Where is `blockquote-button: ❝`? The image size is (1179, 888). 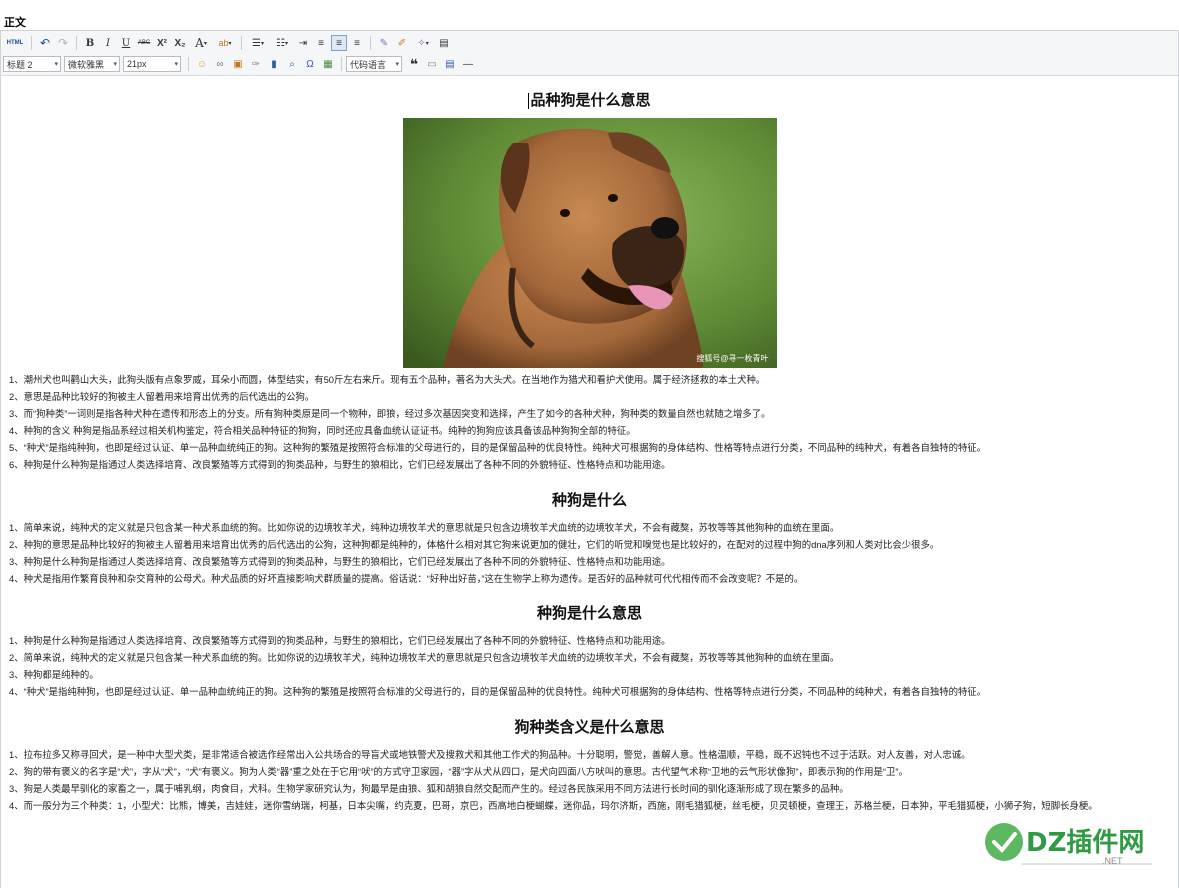
blockquote-button: ❝ is located at coordinates (414, 64).